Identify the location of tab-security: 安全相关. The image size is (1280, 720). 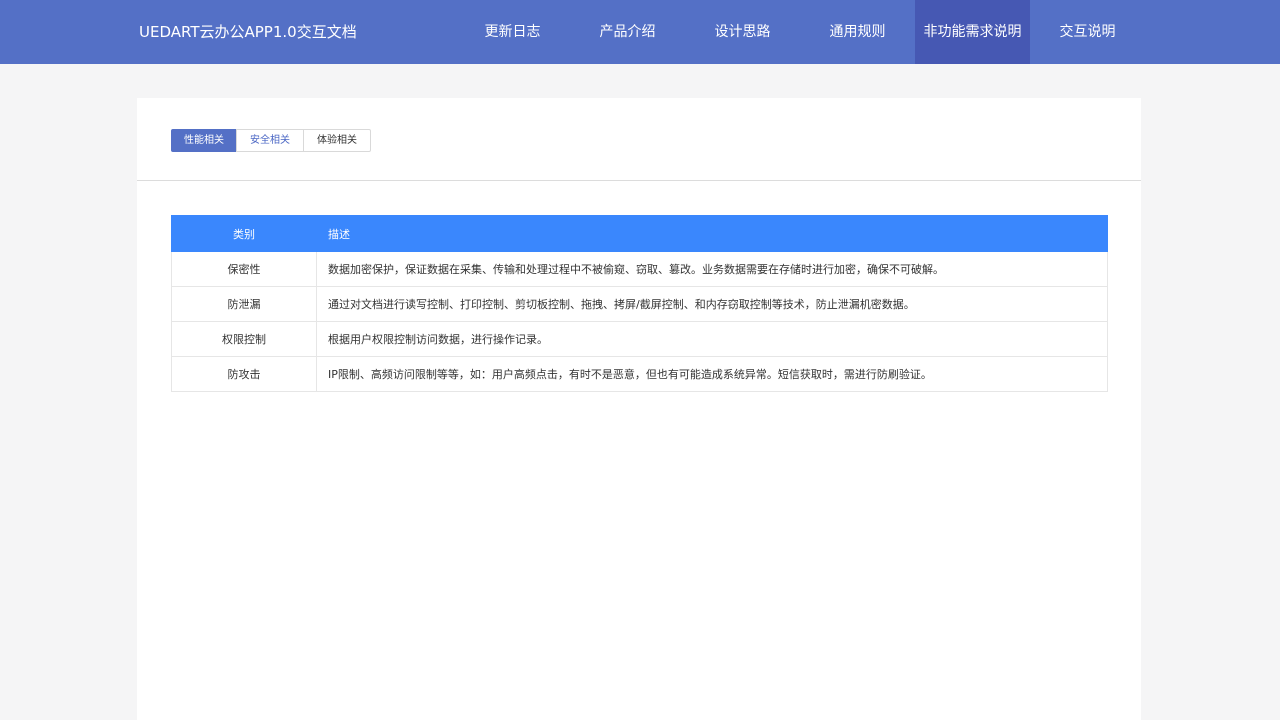
(270, 140).